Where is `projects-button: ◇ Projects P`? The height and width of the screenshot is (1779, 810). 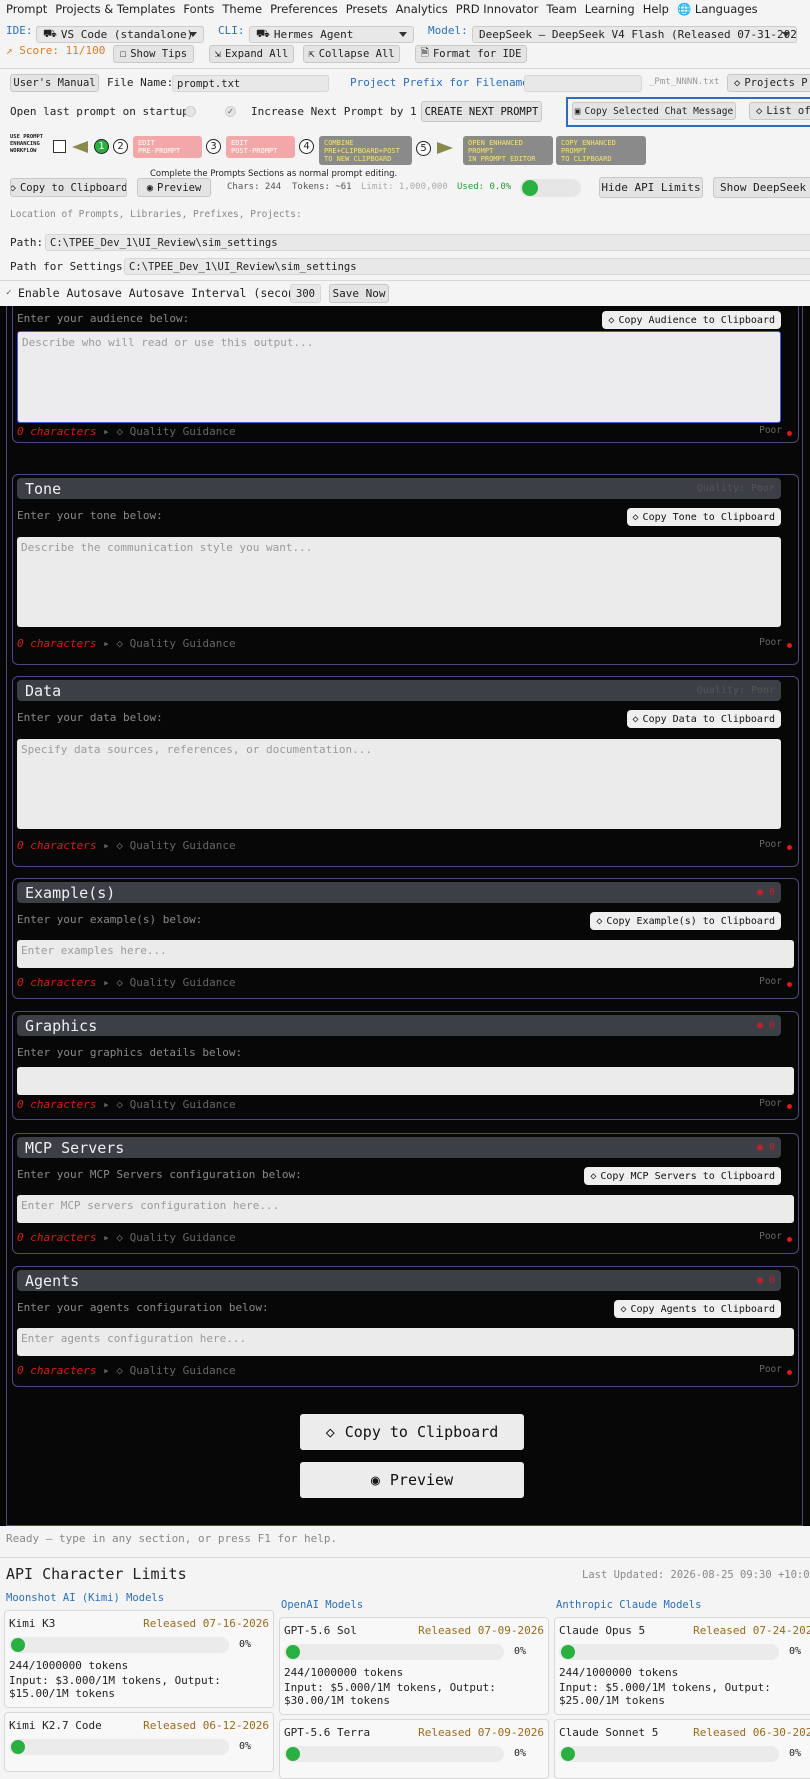 projects-button: ◇ Projects P is located at coordinates (768, 83).